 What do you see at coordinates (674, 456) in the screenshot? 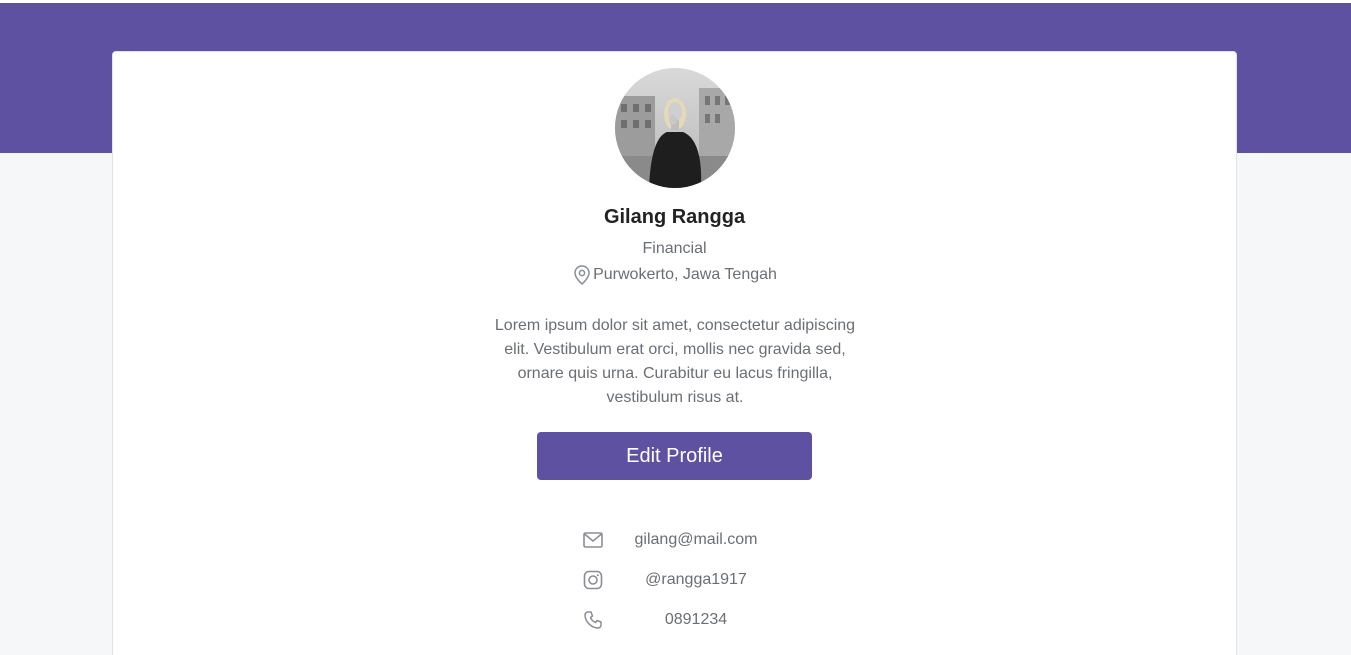
I see `edit-profile-button: Edit Profile` at bounding box center [674, 456].